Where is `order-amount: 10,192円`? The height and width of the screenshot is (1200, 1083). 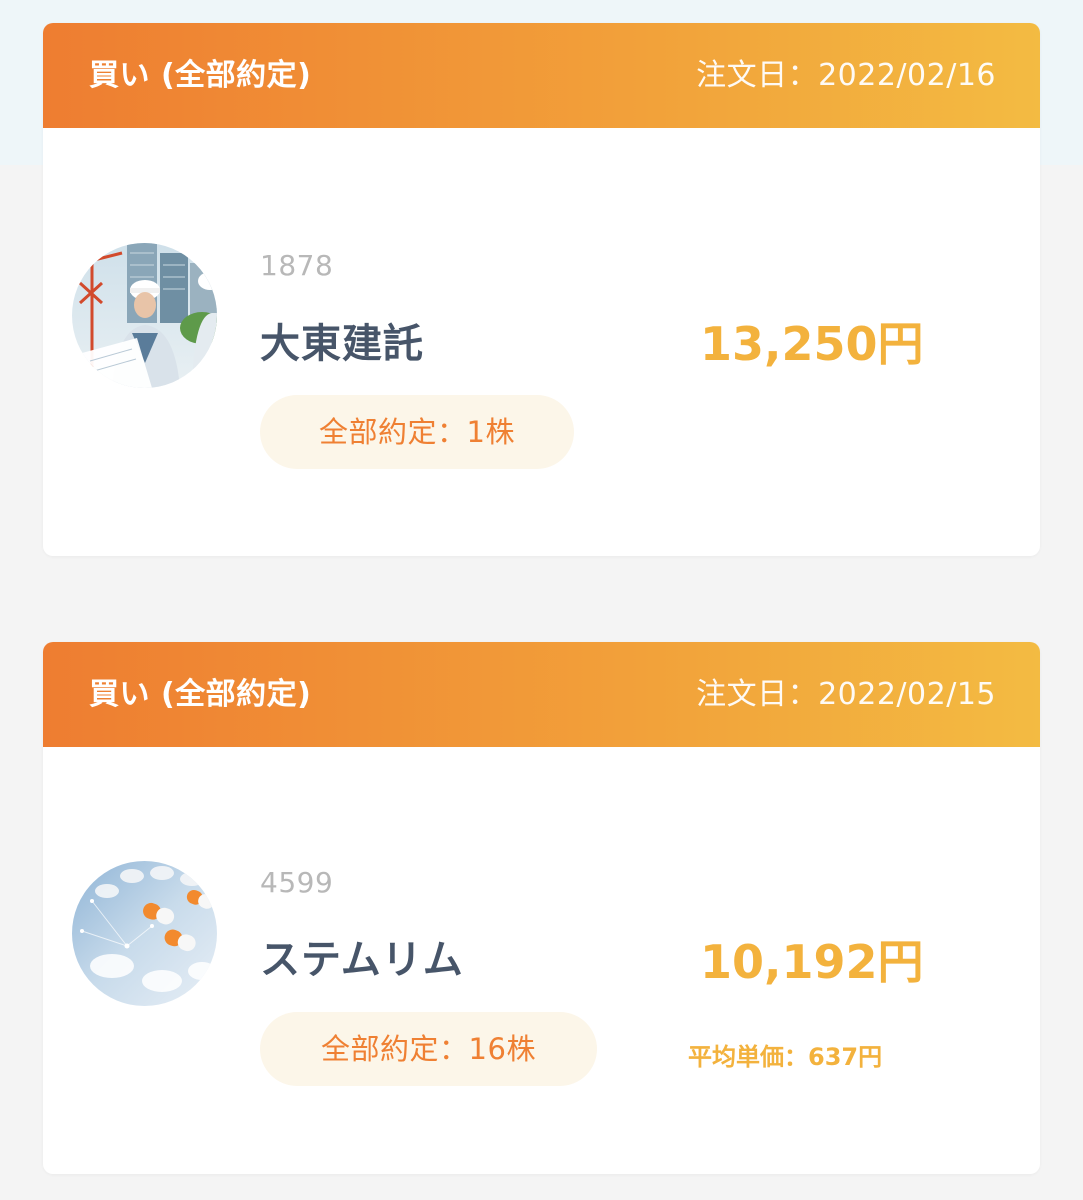 order-amount: 10,192円 is located at coordinates (812, 962).